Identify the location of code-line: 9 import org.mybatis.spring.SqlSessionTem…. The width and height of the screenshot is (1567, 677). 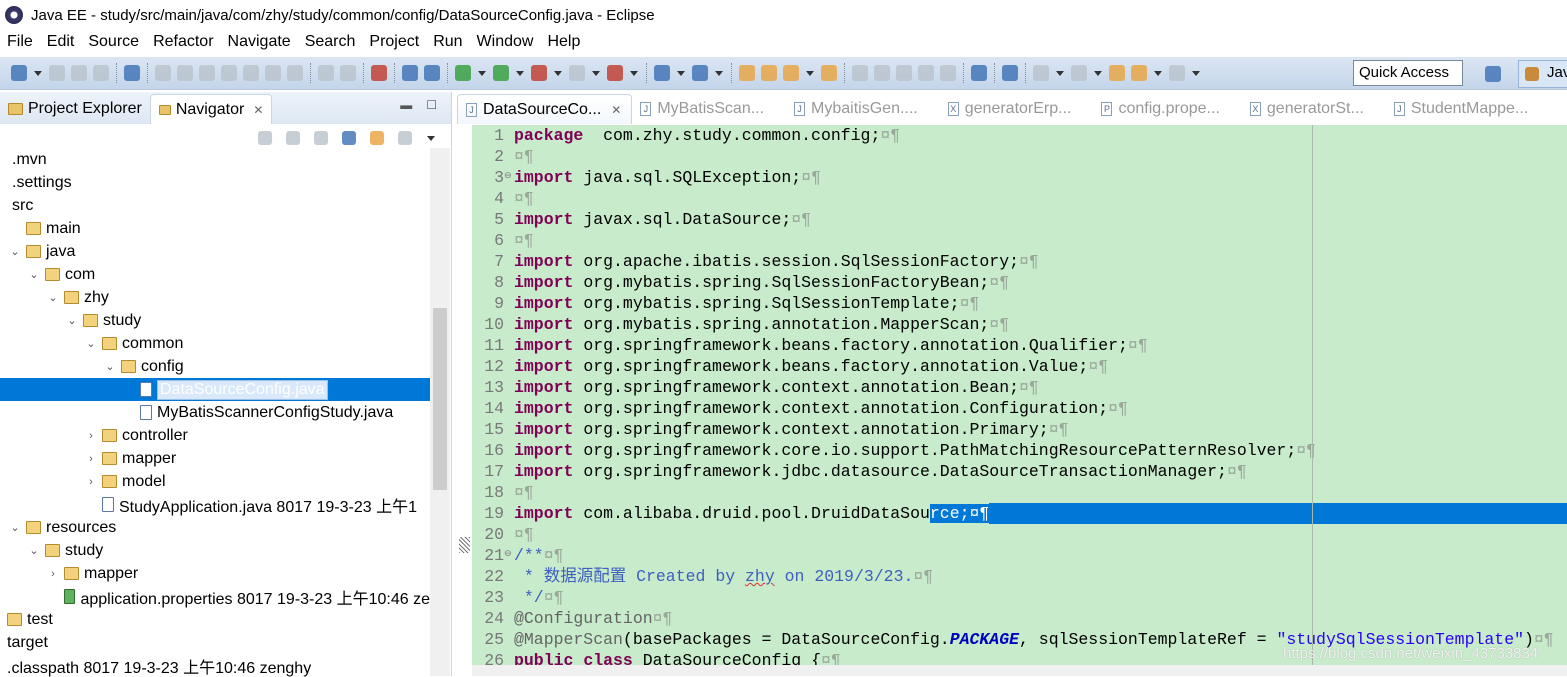
(1019, 303).